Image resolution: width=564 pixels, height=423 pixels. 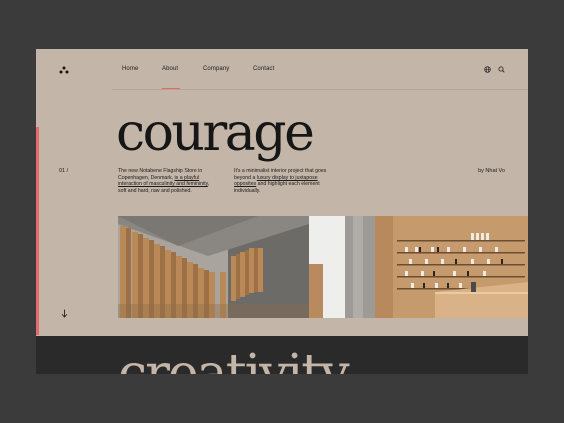 What do you see at coordinates (320, 89) in the screenshot?
I see `header-divider` at bounding box center [320, 89].